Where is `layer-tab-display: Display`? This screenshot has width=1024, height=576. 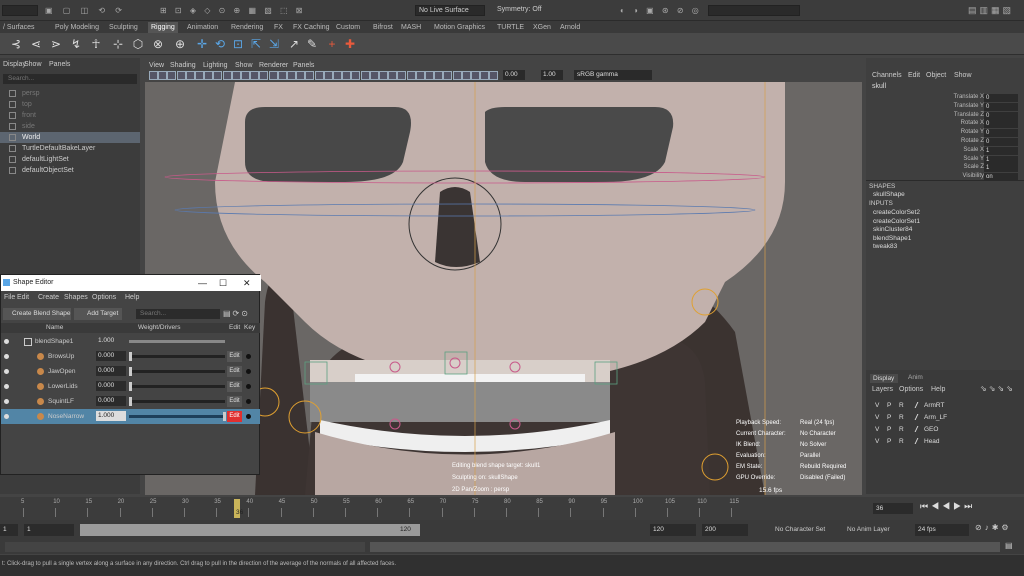
layer-tab-display: Display is located at coordinates (884, 378).